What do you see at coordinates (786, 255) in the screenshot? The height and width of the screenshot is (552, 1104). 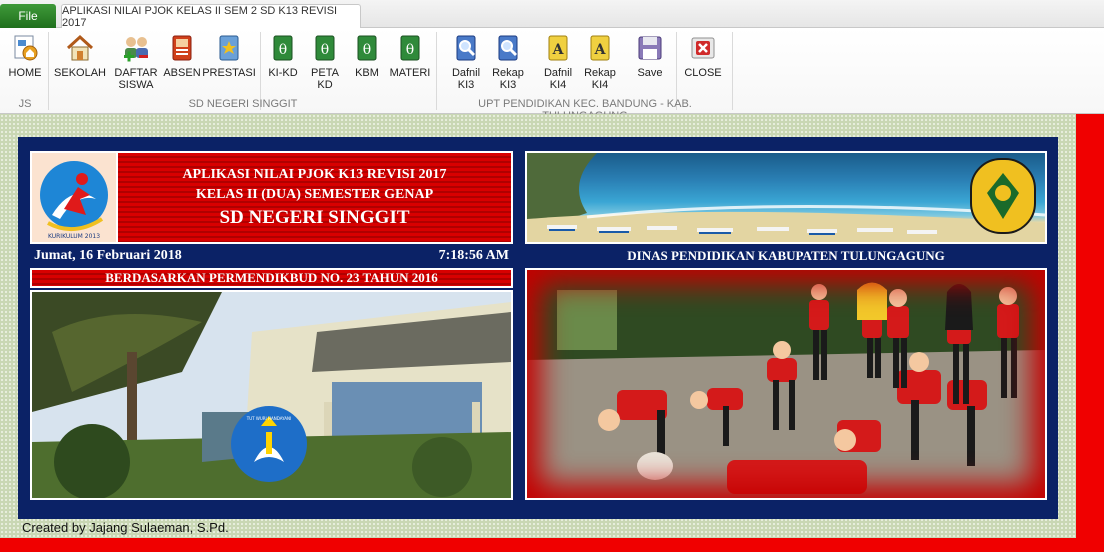 I see `agency-label: DINAS PENDIDIKAN KABUPATEN TULUNGAGUNG` at bounding box center [786, 255].